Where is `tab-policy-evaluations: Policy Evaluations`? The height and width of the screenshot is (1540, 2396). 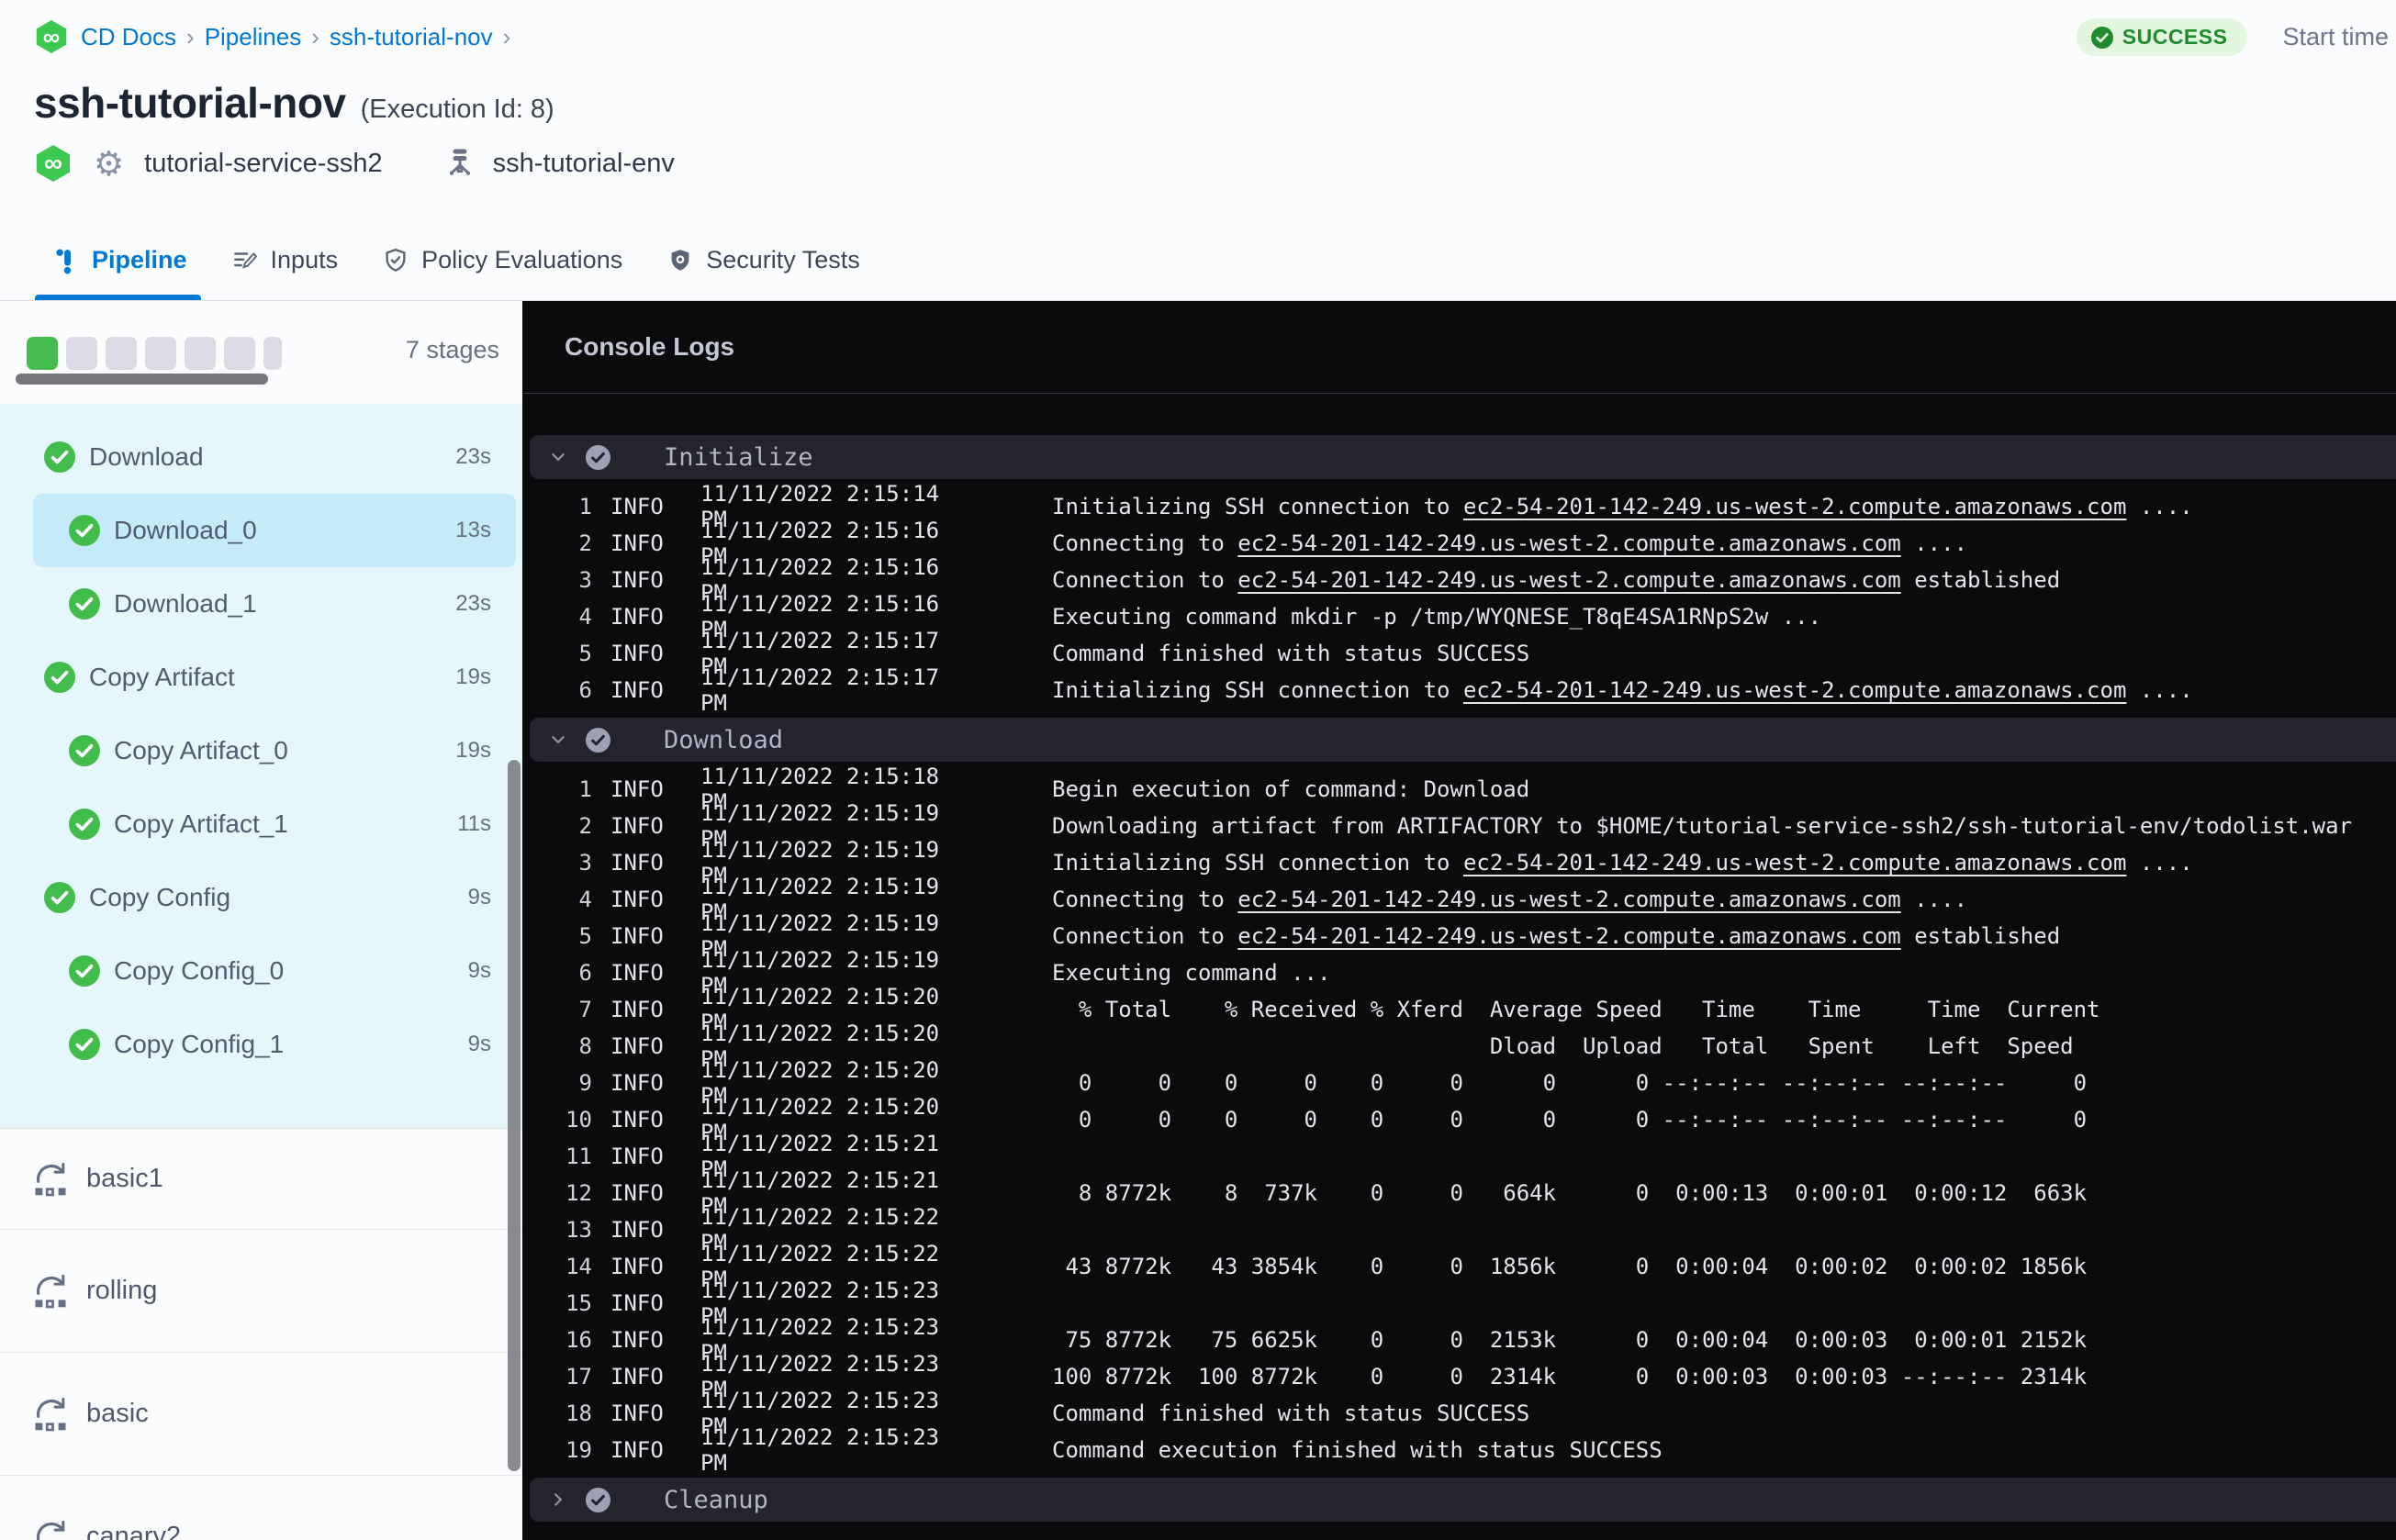 tab-policy-evaluations: Policy Evaluations is located at coordinates (502, 260).